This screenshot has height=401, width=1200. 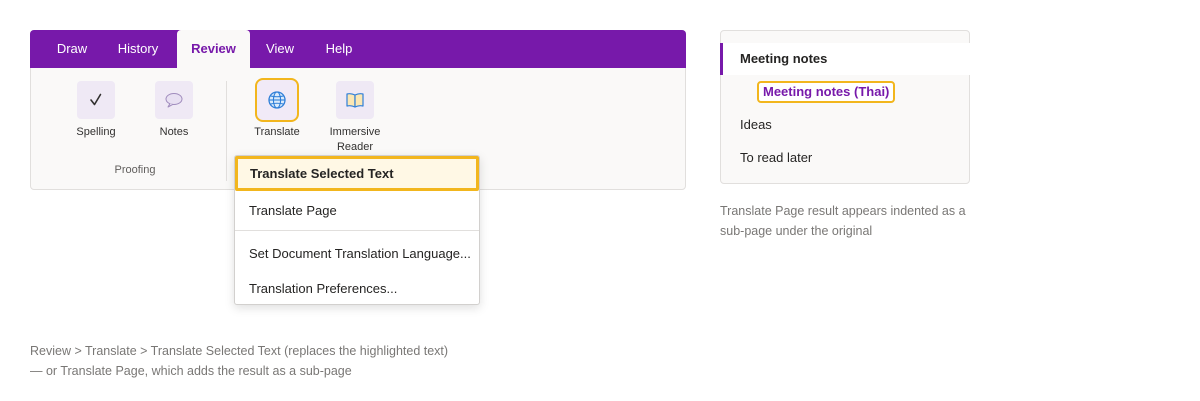 What do you see at coordinates (339, 49) in the screenshot?
I see `tab-help: Help` at bounding box center [339, 49].